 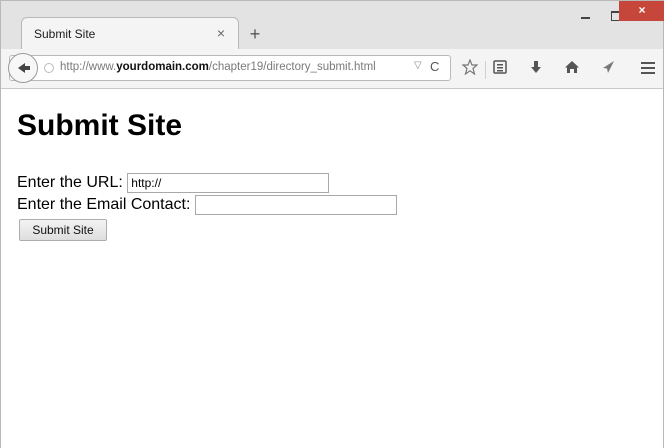 What do you see at coordinates (88, 67) in the screenshot?
I see `url-prefix: http://www.` at bounding box center [88, 67].